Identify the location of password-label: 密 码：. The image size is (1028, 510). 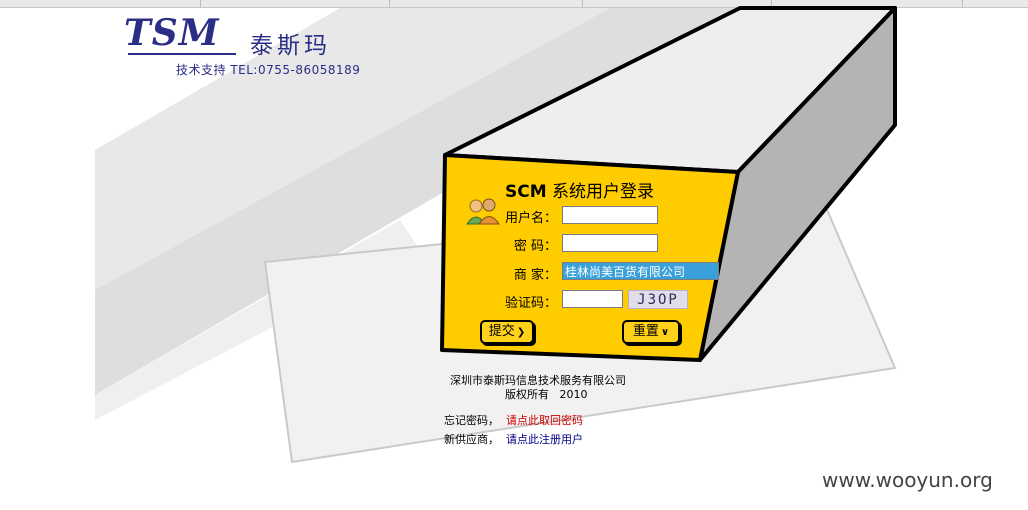
(535, 246).